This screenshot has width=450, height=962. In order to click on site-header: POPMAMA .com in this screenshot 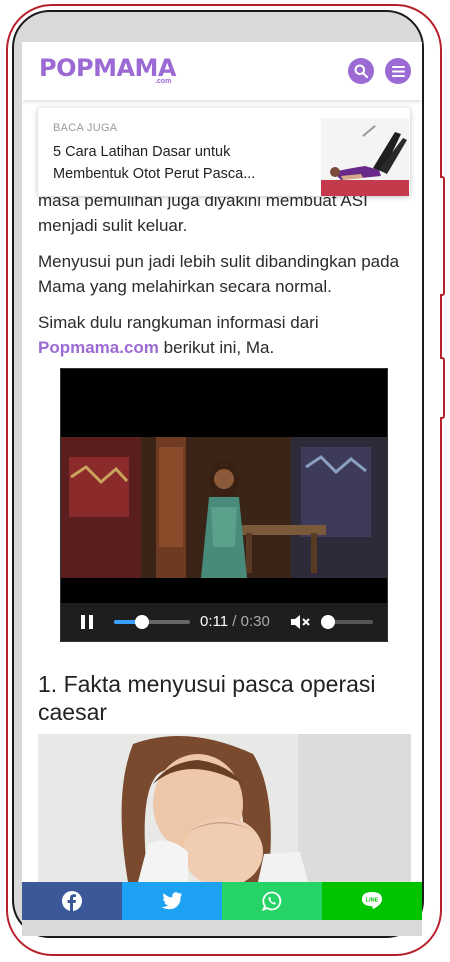, I will do `click(222, 71)`.